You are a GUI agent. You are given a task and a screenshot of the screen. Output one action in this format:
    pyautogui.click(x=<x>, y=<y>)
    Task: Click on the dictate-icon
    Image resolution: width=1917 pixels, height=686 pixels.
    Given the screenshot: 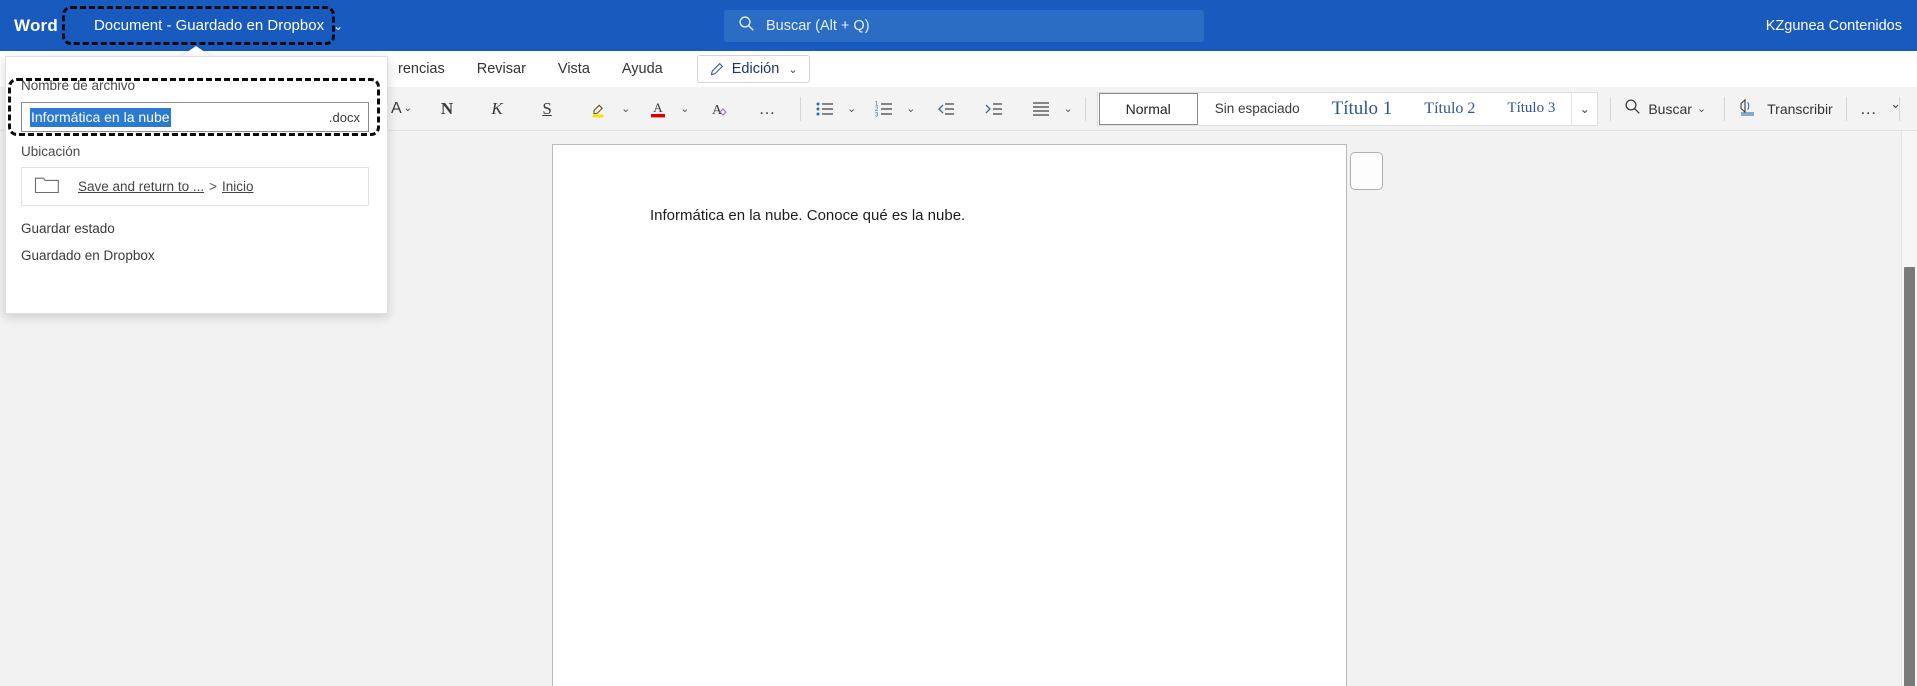 What is the action you would take?
    pyautogui.click(x=1749, y=108)
    